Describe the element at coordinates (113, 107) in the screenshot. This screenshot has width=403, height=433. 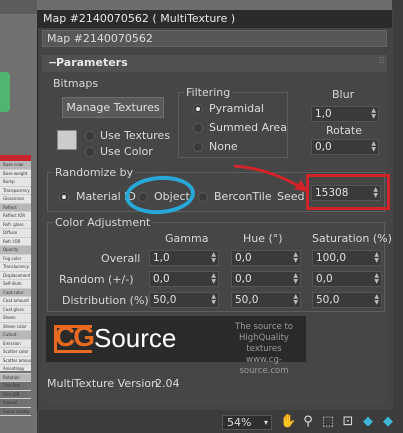
I see `manage-textures-button: Manage Textures` at that location.